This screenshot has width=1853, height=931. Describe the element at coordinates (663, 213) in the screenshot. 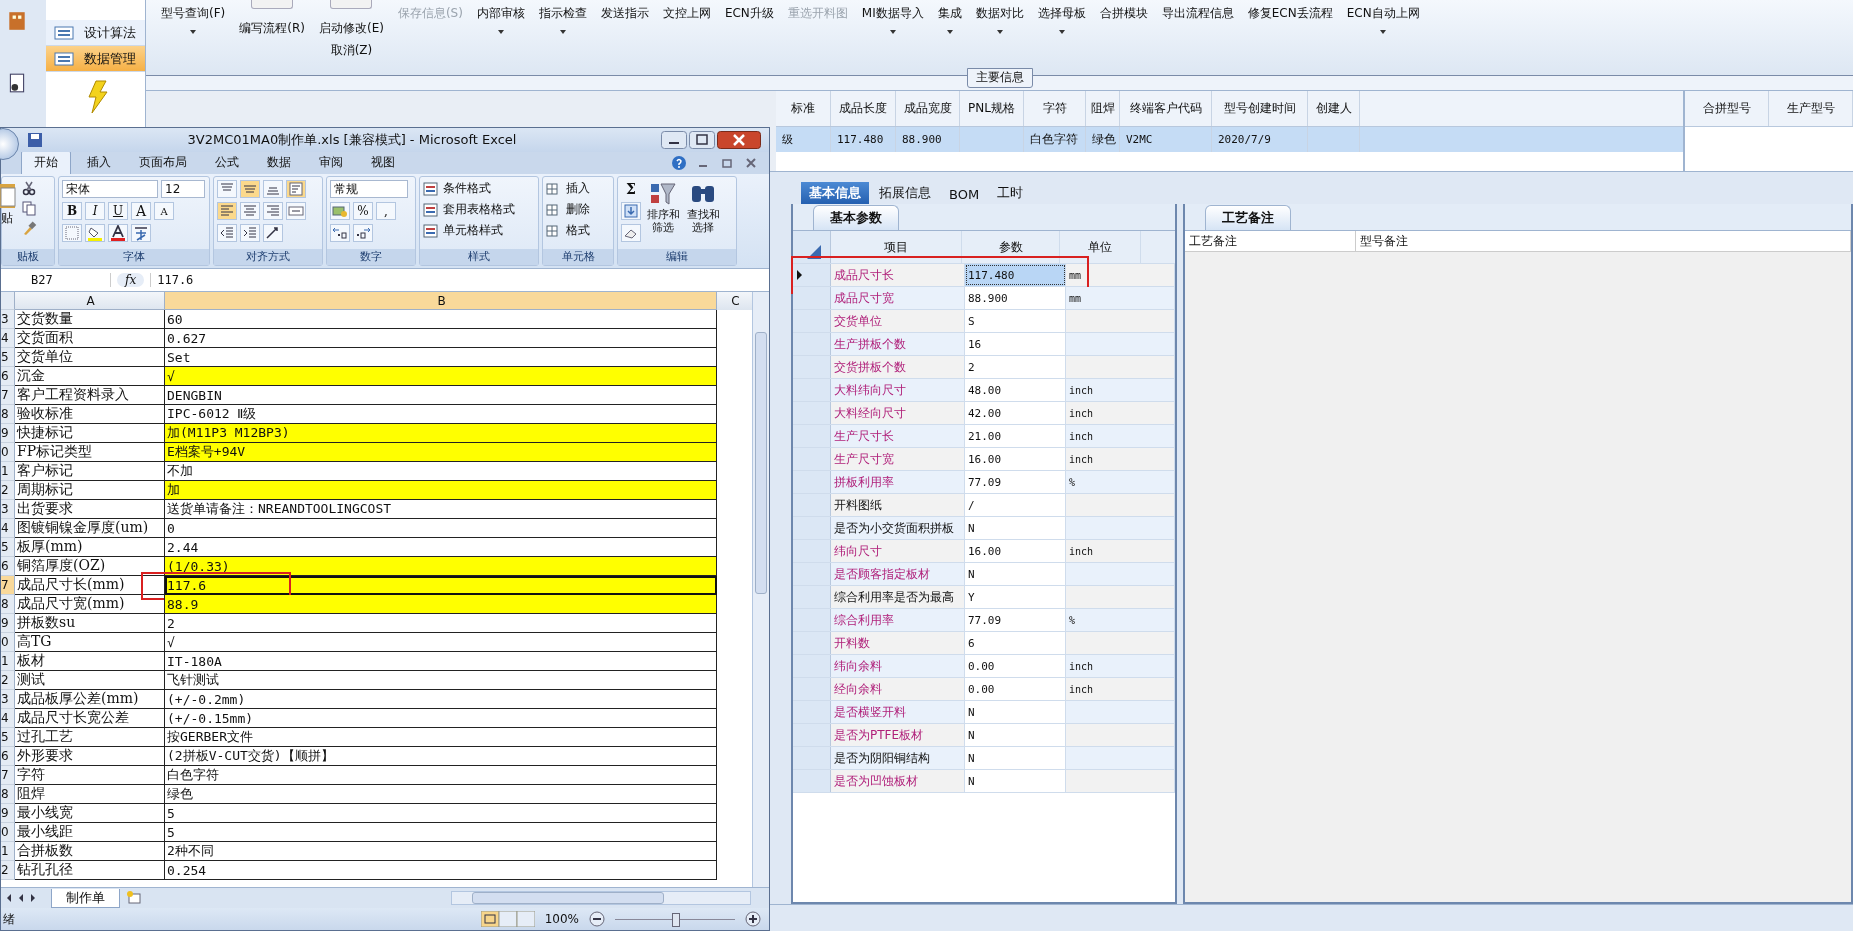

I see `sort-filter-button: 排序和筛选` at that location.